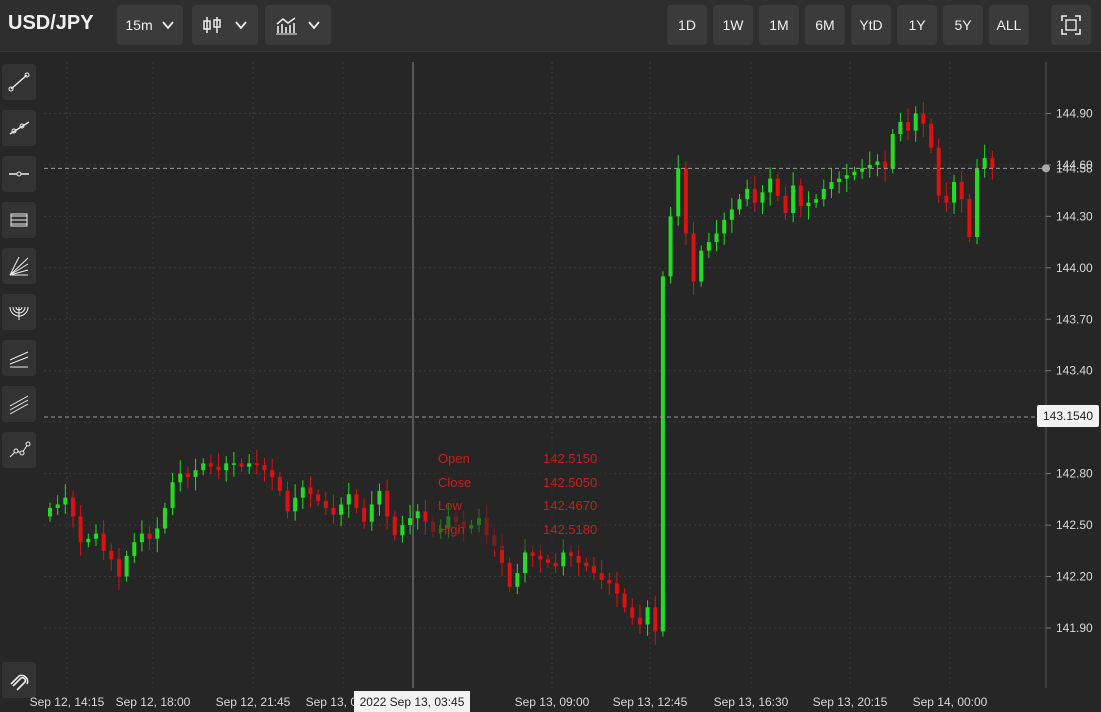 Image resolution: width=1101 pixels, height=712 pixels. What do you see at coordinates (950, 702) in the screenshot?
I see `x-tick-label: Sep 14, 00:00` at bounding box center [950, 702].